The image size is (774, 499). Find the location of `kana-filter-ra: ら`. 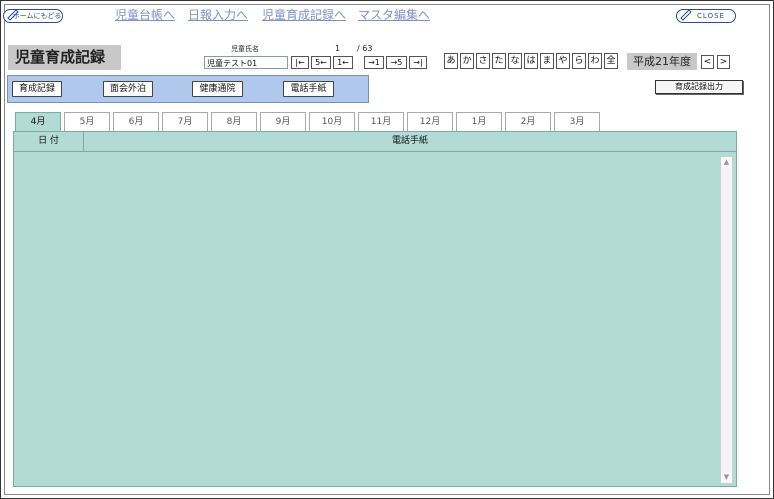

kana-filter-ra: ら is located at coordinates (579, 61).